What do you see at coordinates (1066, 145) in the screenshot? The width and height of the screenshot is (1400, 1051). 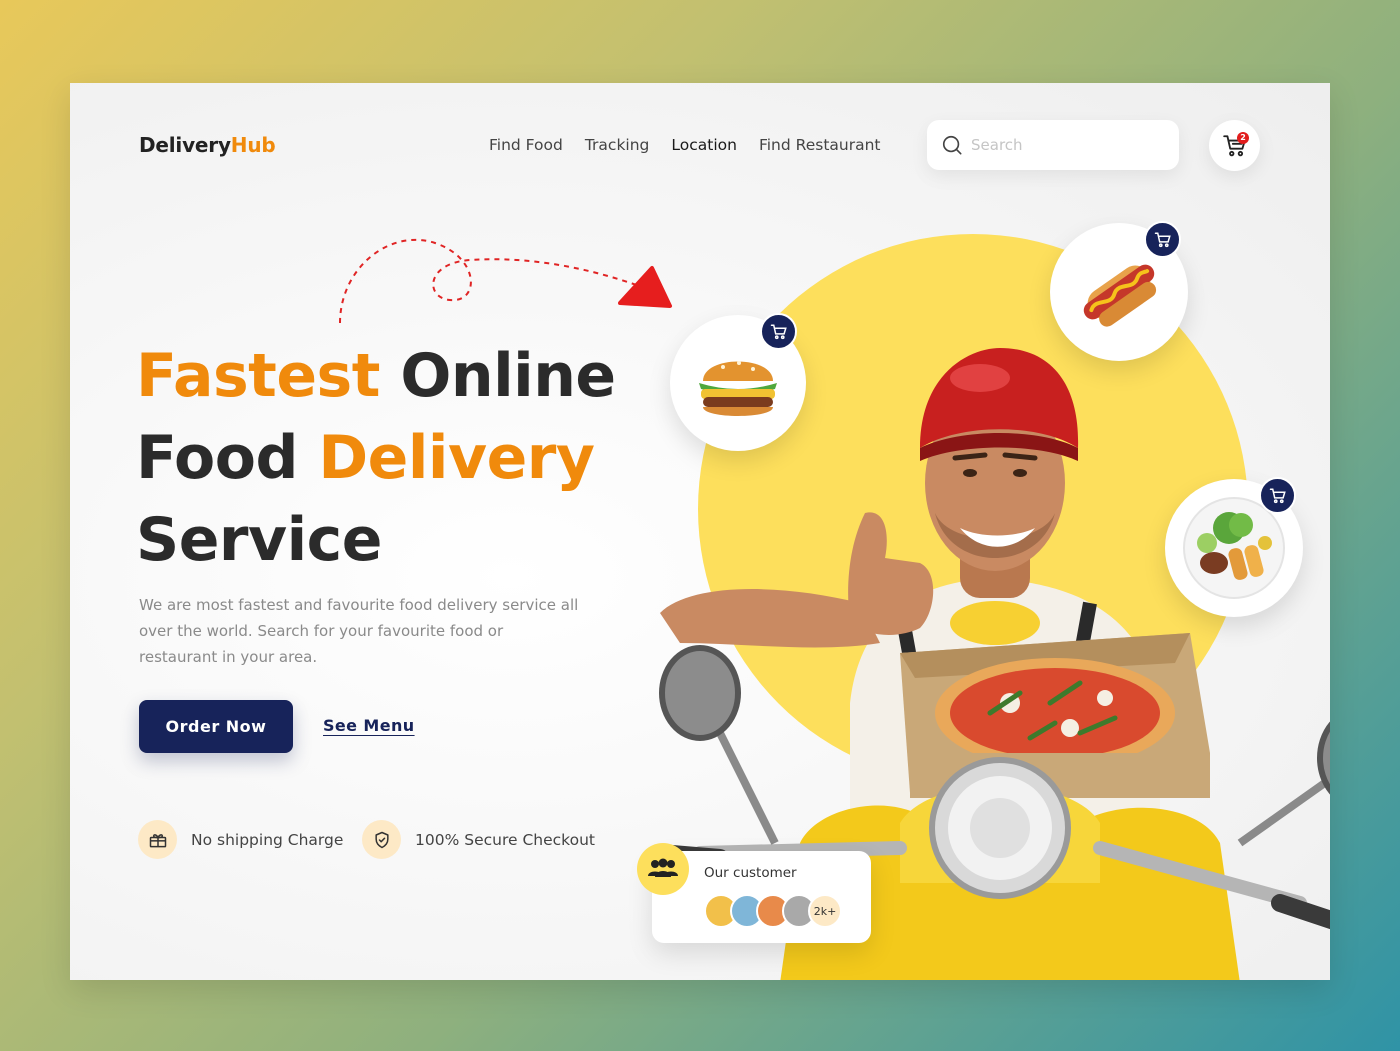 I see `search-input` at bounding box center [1066, 145].